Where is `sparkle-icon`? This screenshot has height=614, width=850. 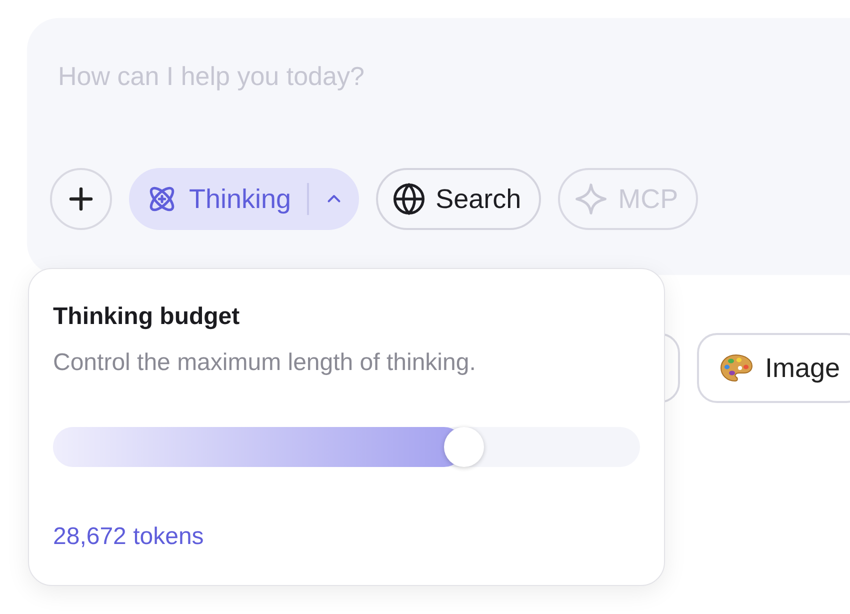
sparkle-icon is located at coordinates (591, 199).